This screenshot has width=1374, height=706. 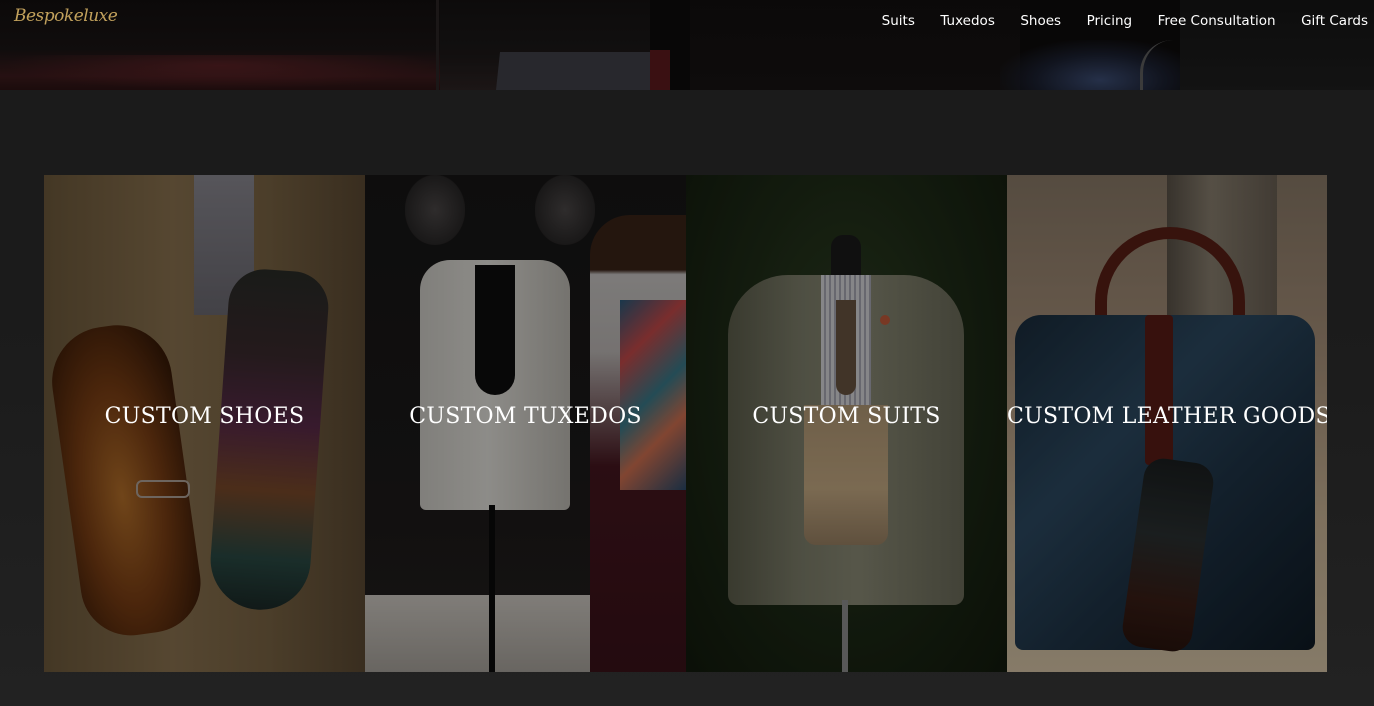 I want to click on site-logo: Bespokeluxe, so click(x=66, y=20).